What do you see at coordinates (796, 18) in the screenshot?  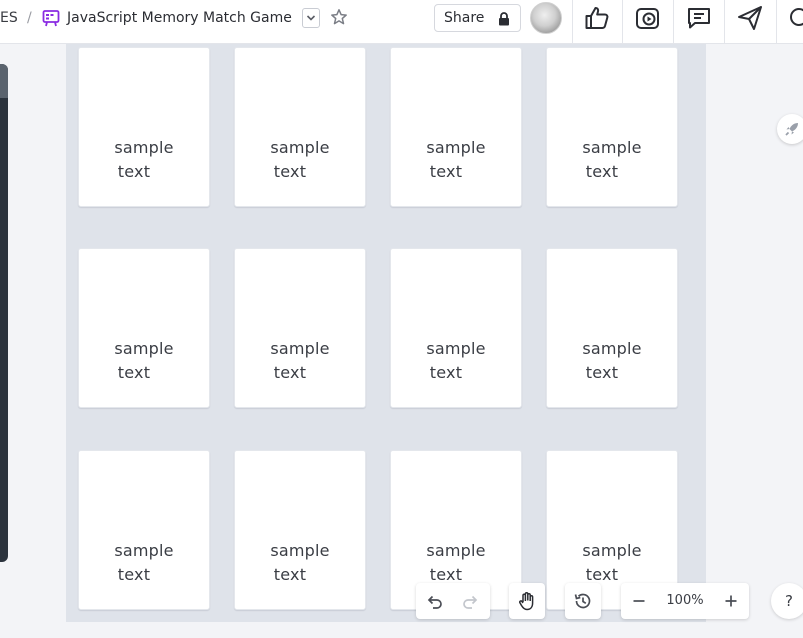 I see `search-icon` at bounding box center [796, 18].